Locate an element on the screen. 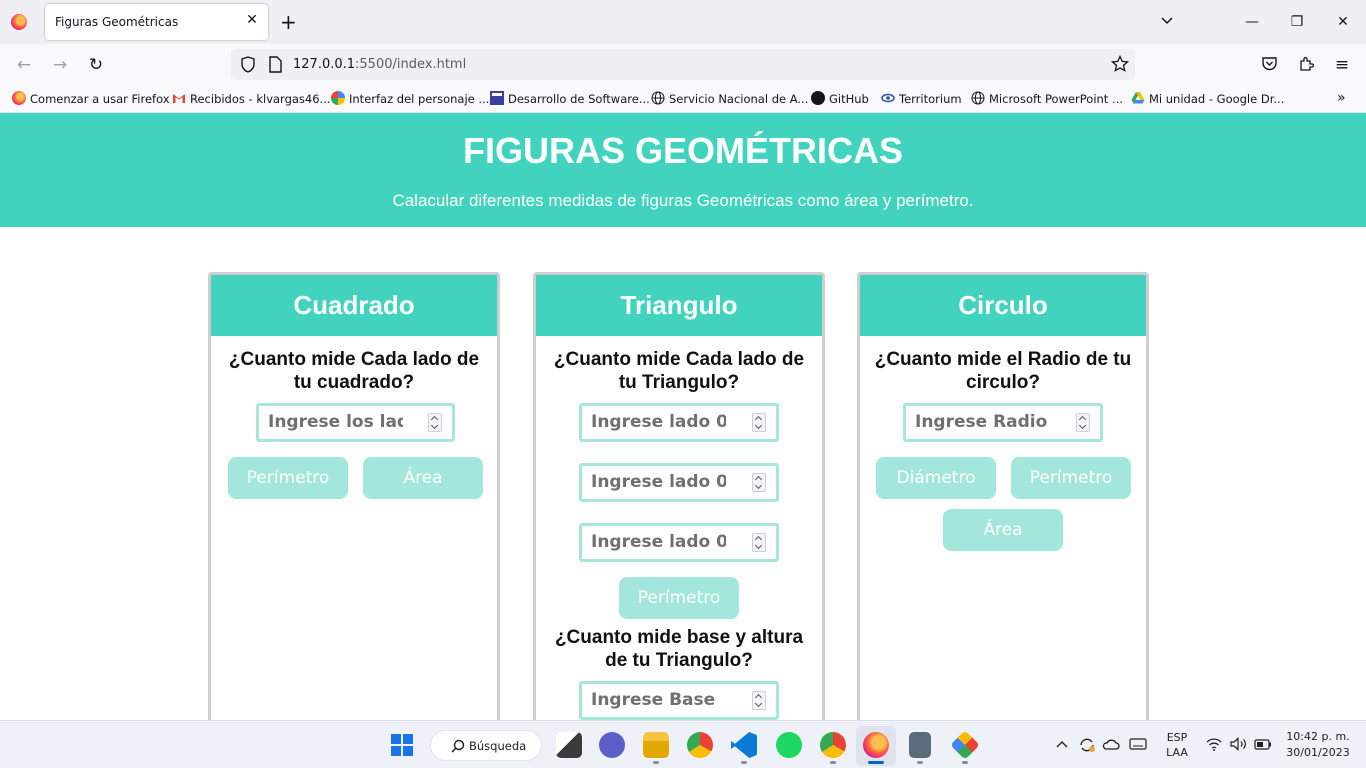  windows-start-icon is located at coordinates (402, 745).